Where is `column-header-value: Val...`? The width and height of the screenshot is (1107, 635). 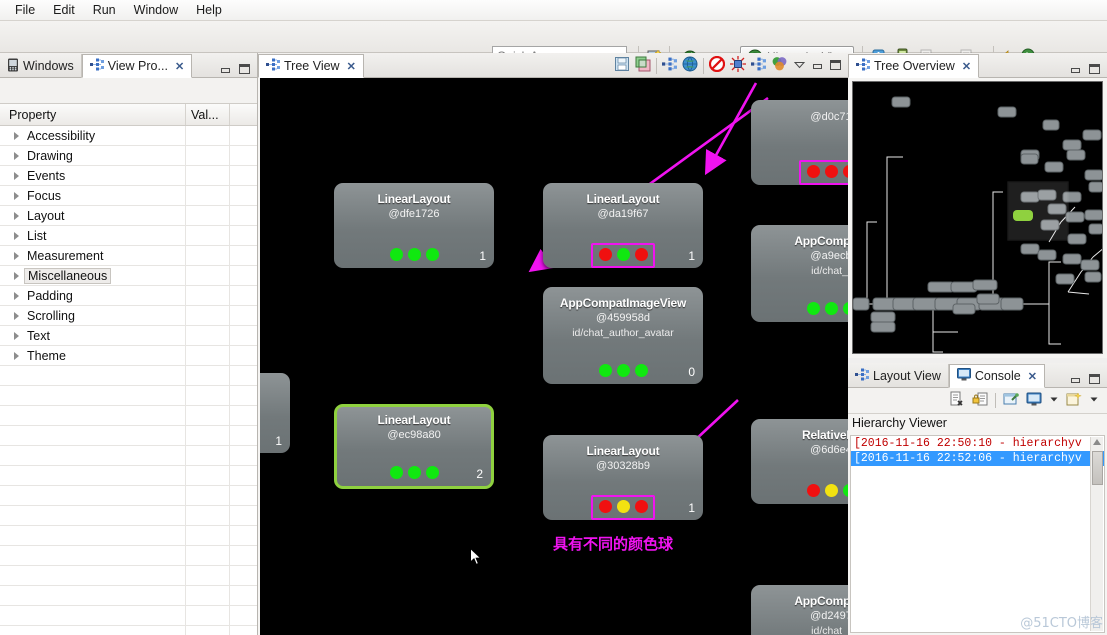 column-header-value: Val... is located at coordinates (208, 114).